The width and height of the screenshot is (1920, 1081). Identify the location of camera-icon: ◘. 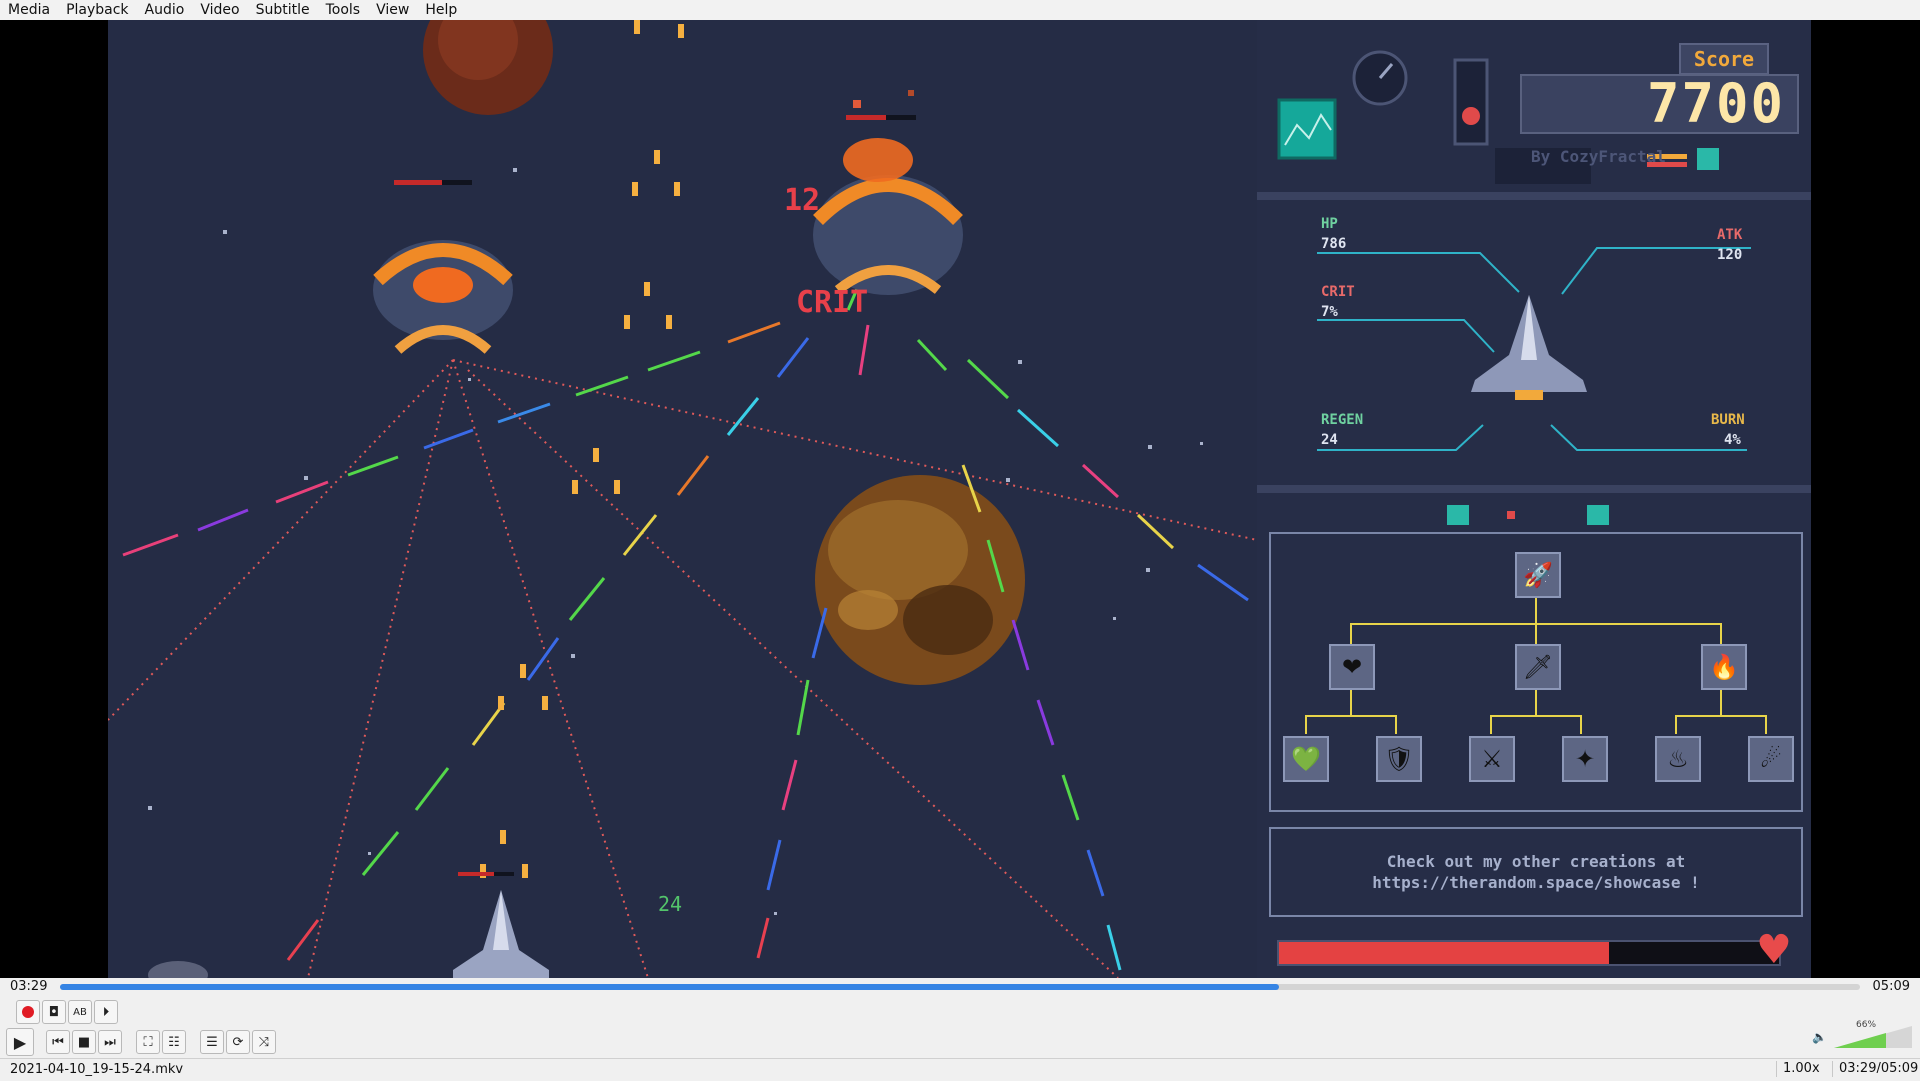
(54, 1012).